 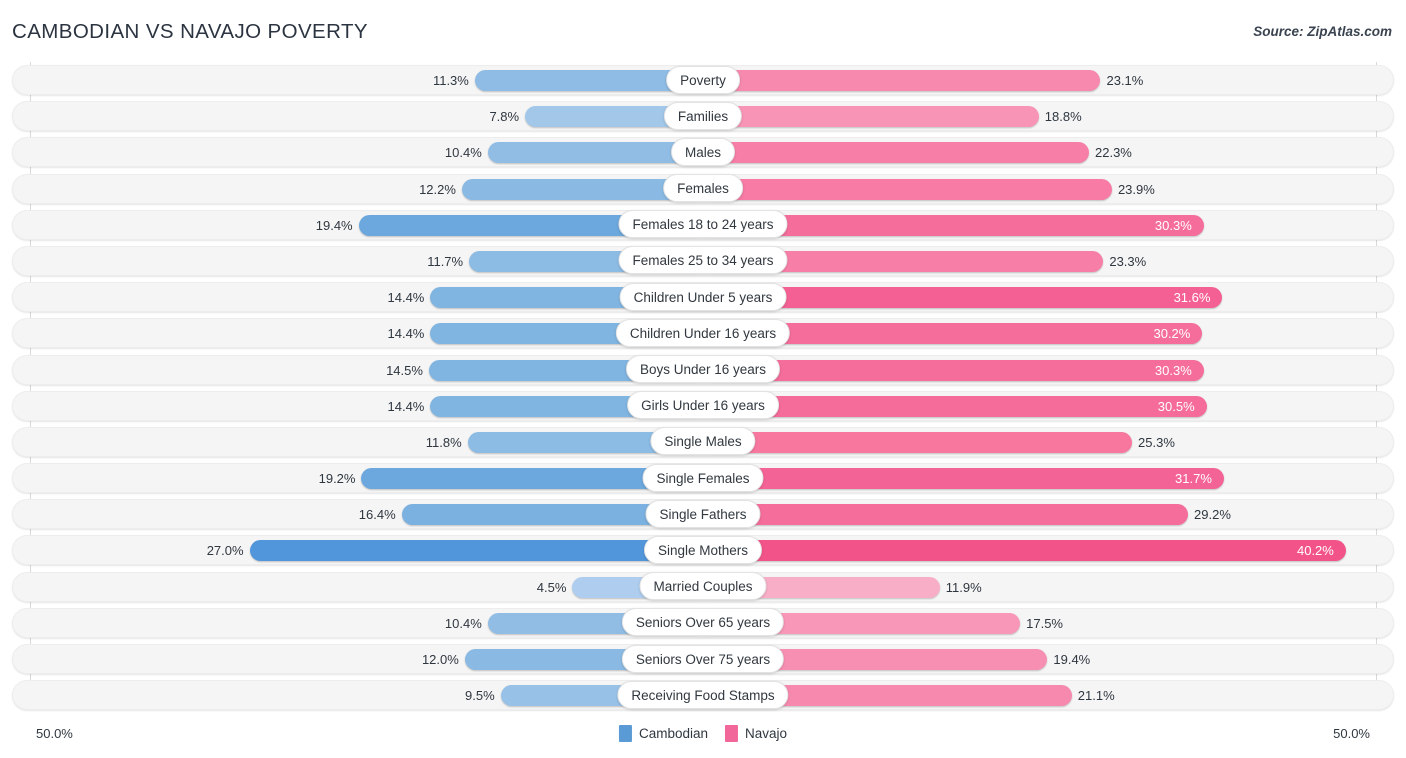 I want to click on category-label: Seniors Over 75 years, so click(x=703, y=658).